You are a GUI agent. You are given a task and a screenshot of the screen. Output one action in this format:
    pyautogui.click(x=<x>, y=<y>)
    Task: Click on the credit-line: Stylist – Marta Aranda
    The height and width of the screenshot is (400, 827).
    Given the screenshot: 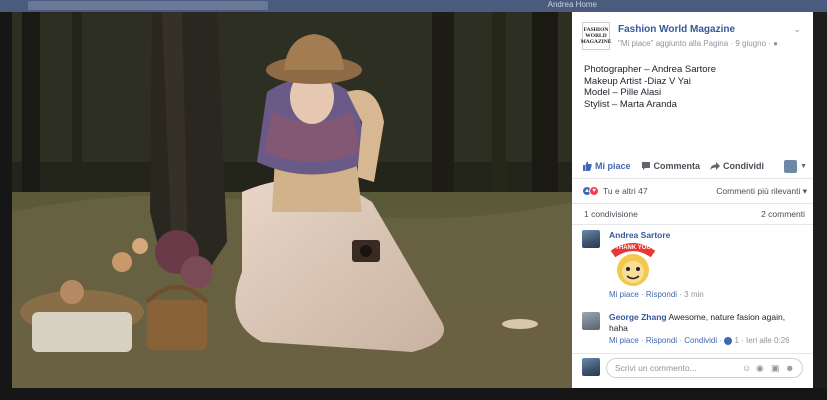 What is the action you would take?
    pyautogui.click(x=630, y=104)
    